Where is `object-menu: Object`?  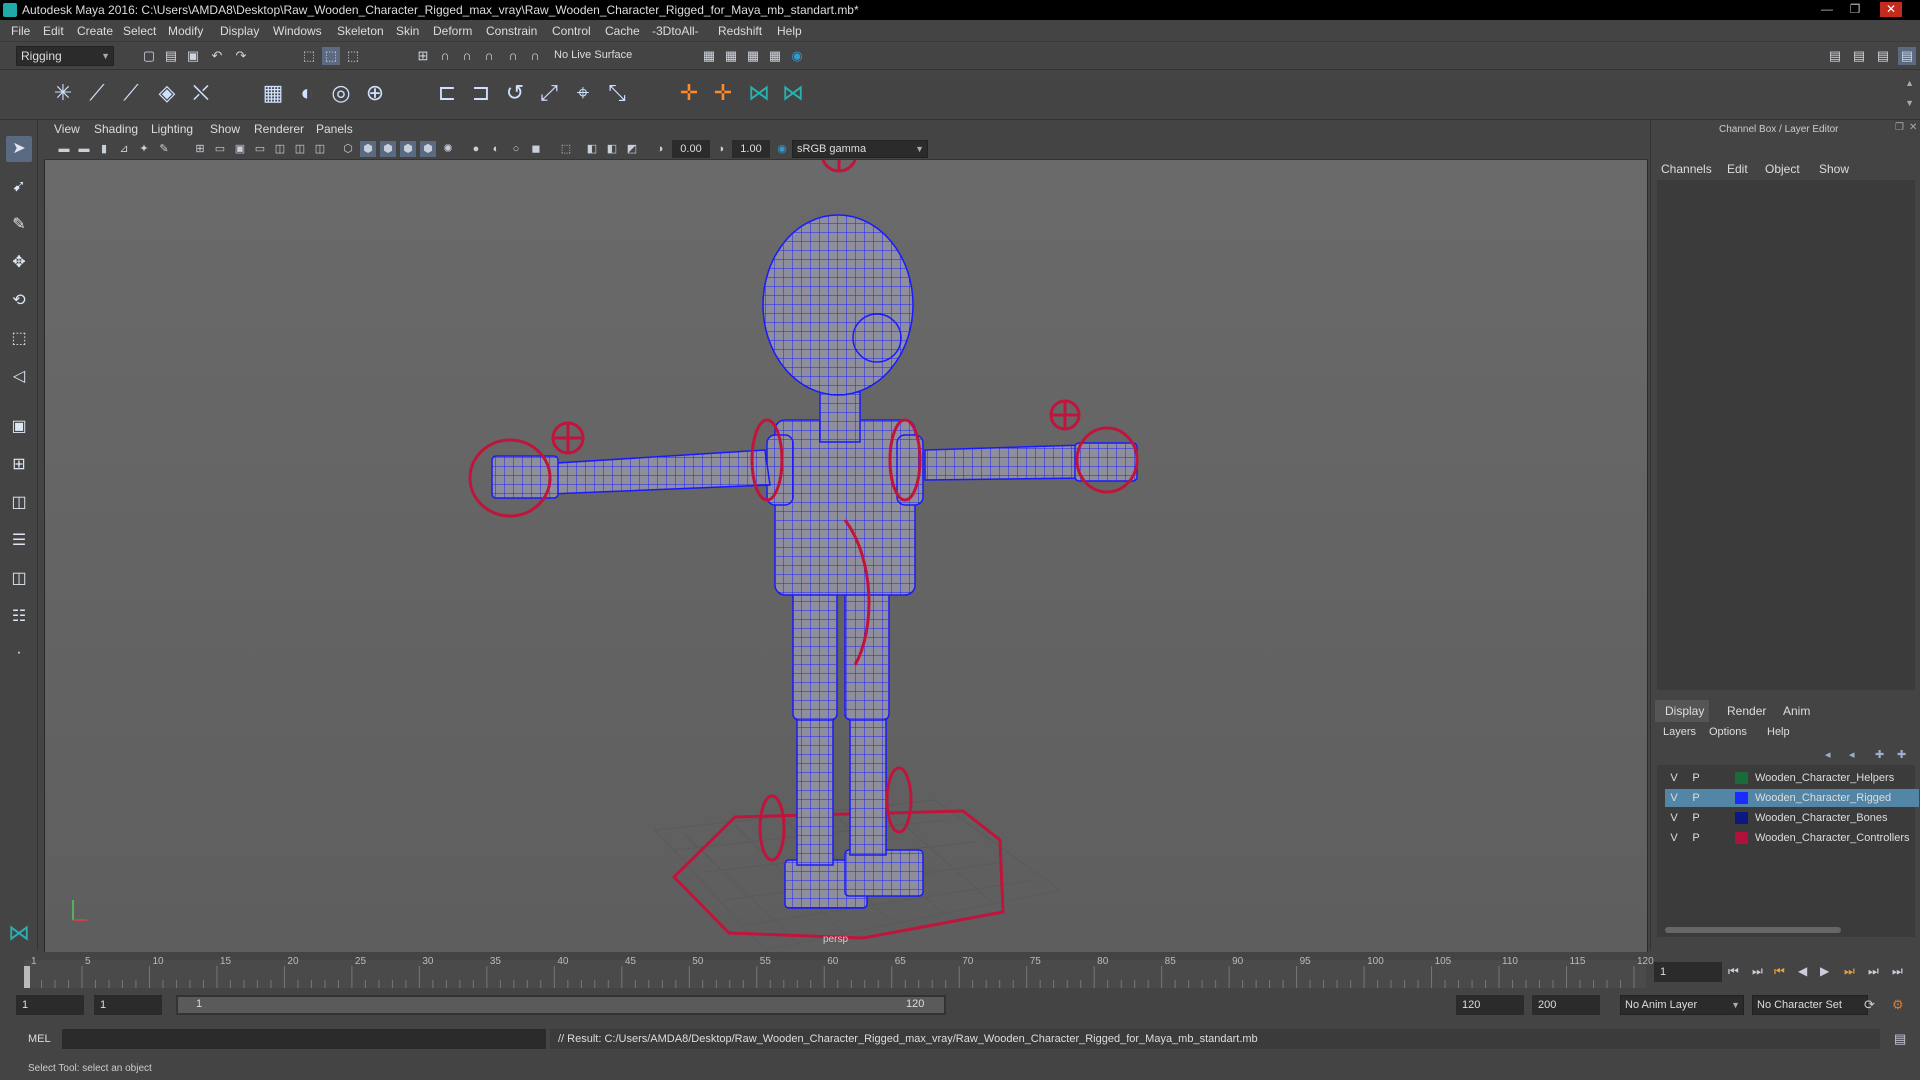
object-menu: Object is located at coordinates (1782, 169).